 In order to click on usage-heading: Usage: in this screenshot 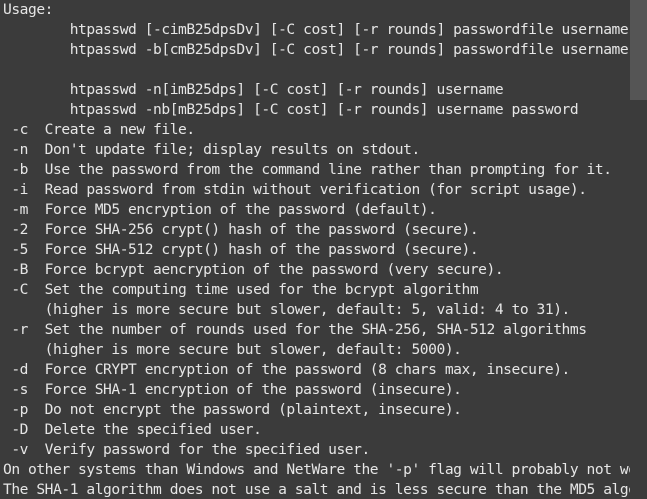, I will do `click(28, 9)`.